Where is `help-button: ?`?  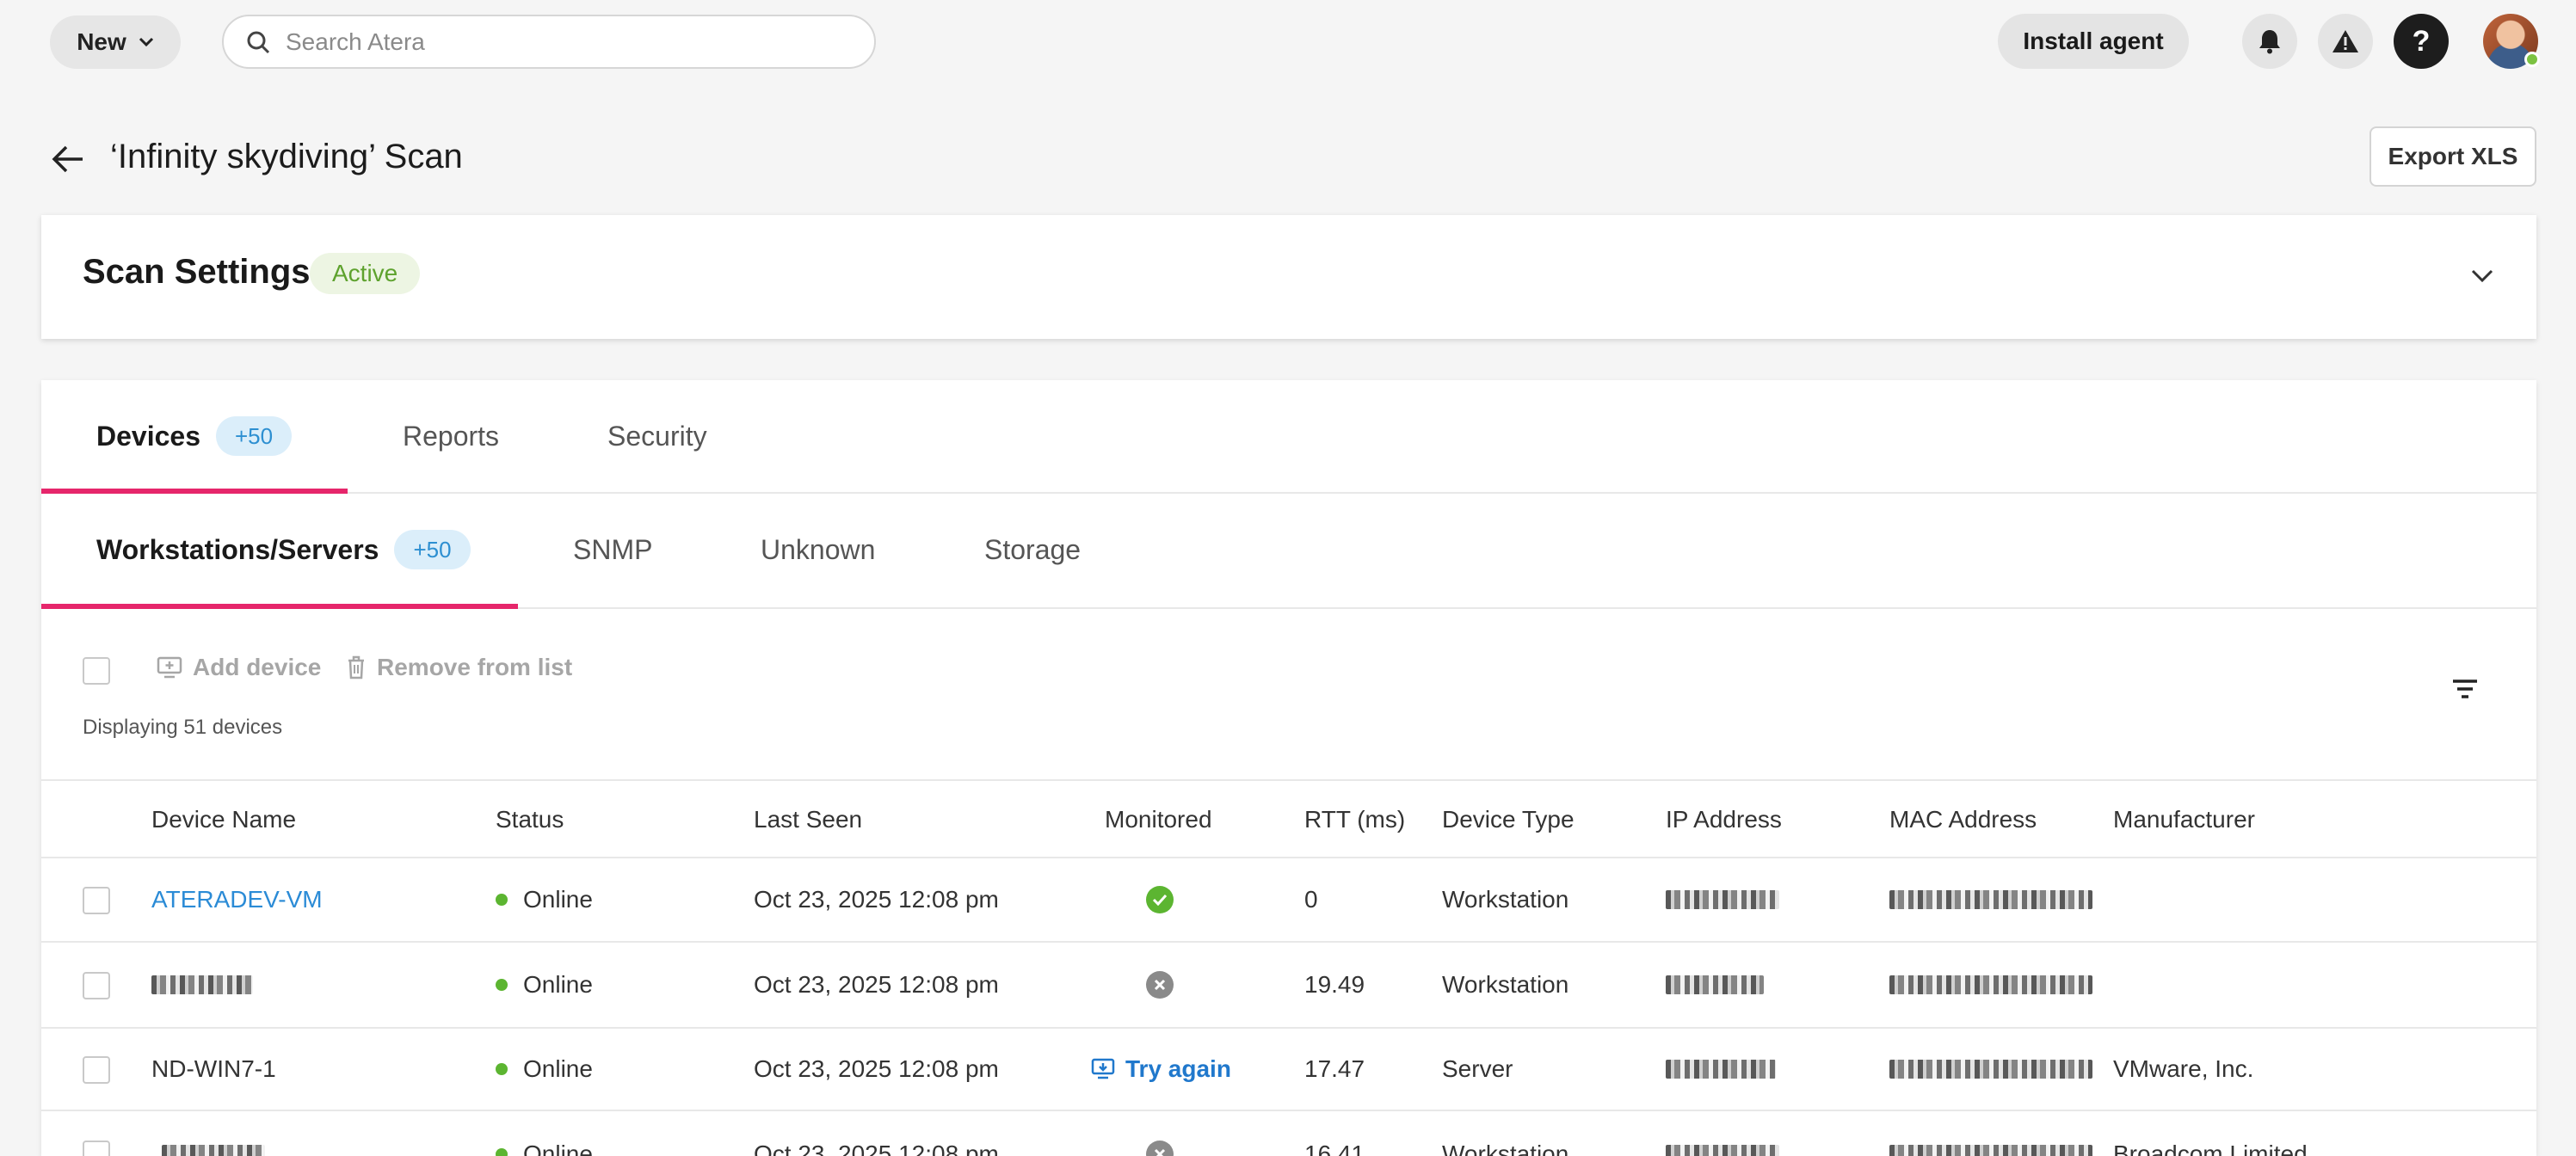
help-button: ? is located at coordinates (2421, 42).